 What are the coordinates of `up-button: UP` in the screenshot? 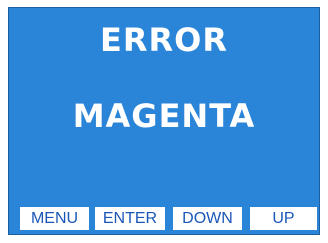 It's located at (283, 218).